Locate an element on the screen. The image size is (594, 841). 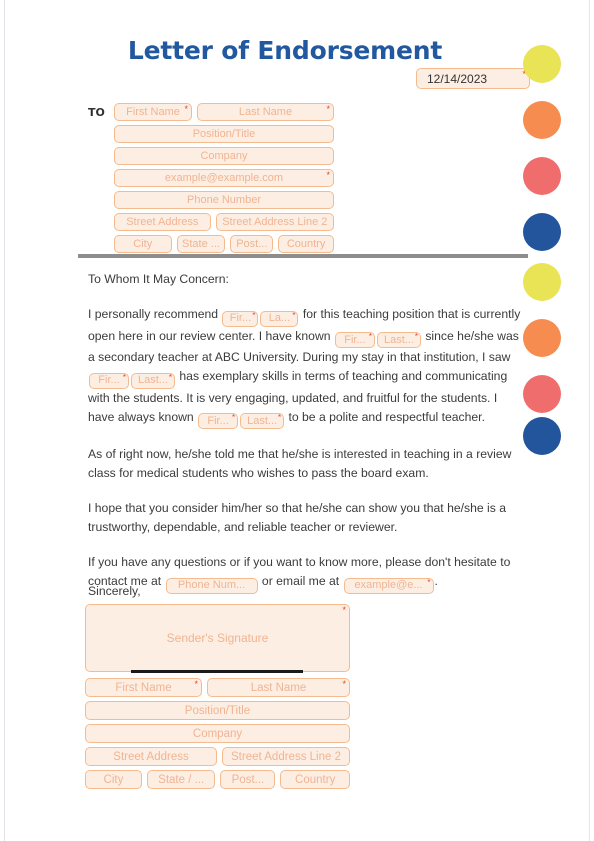
sender-last-name-input: Last Name * is located at coordinates (278, 687).